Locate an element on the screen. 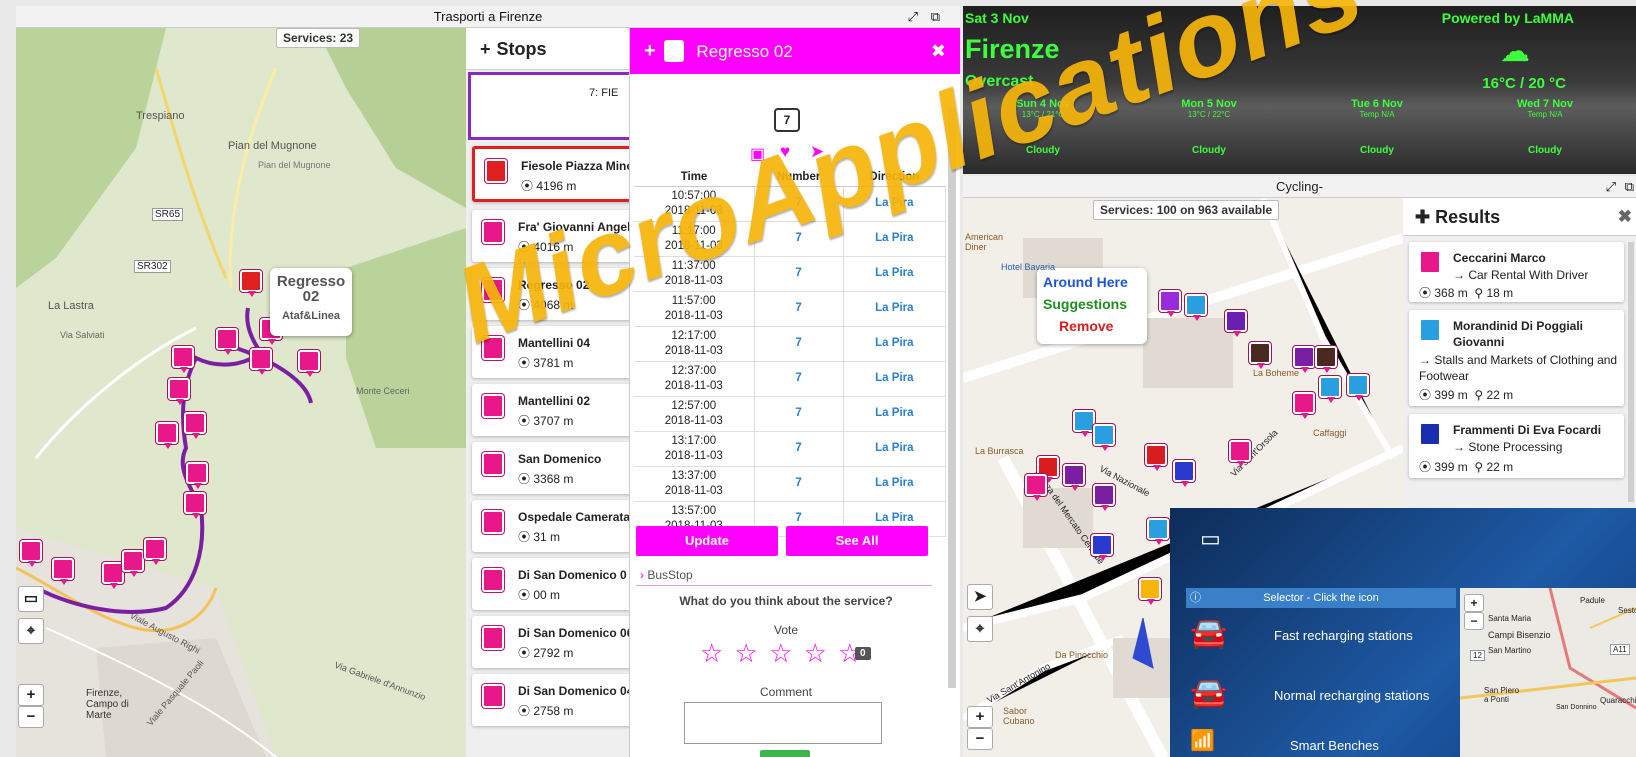  submit-comment-button is located at coordinates (785, 753).